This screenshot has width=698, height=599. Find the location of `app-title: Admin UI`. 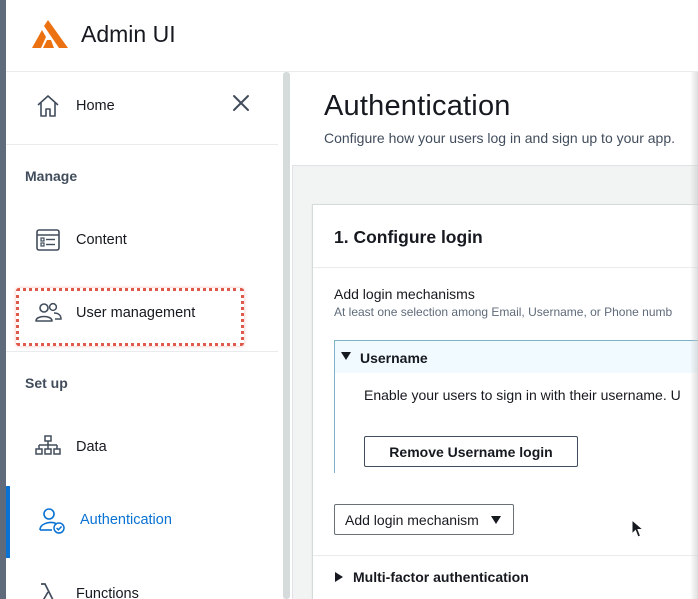

app-title: Admin UI is located at coordinates (128, 34).